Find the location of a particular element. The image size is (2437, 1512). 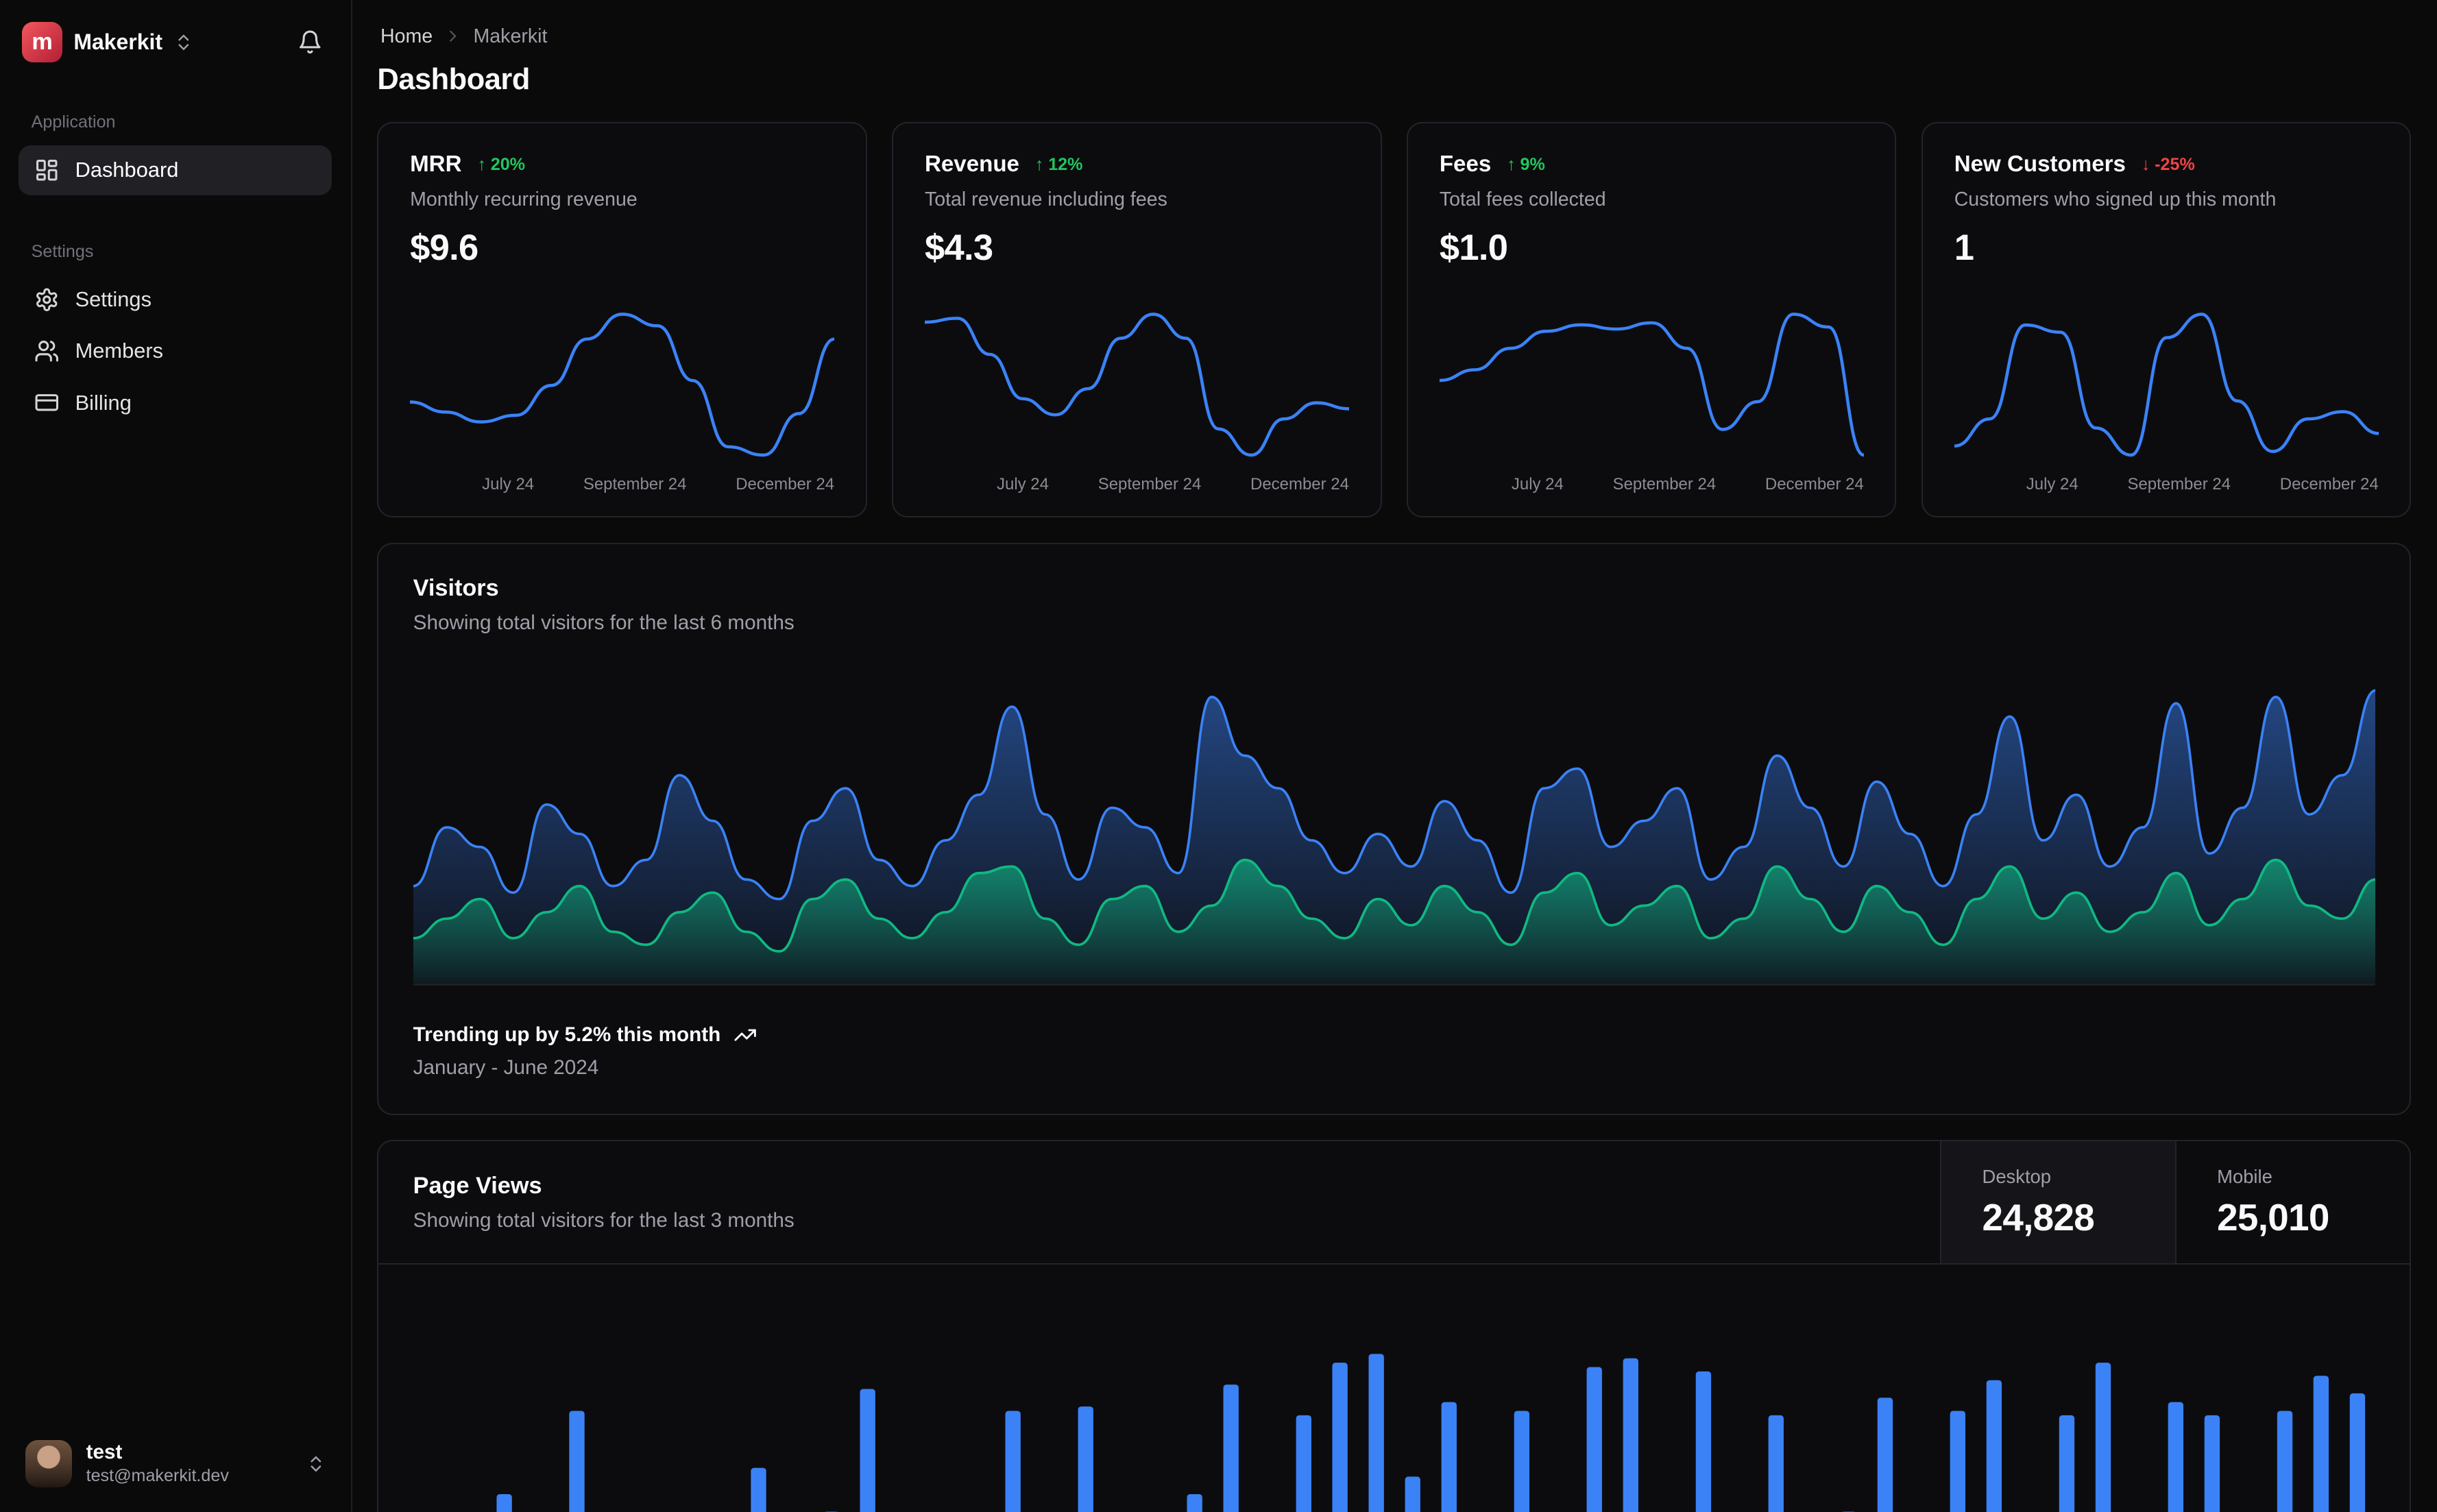

desktop-value: 24,828 is located at coordinates (2038, 1217).